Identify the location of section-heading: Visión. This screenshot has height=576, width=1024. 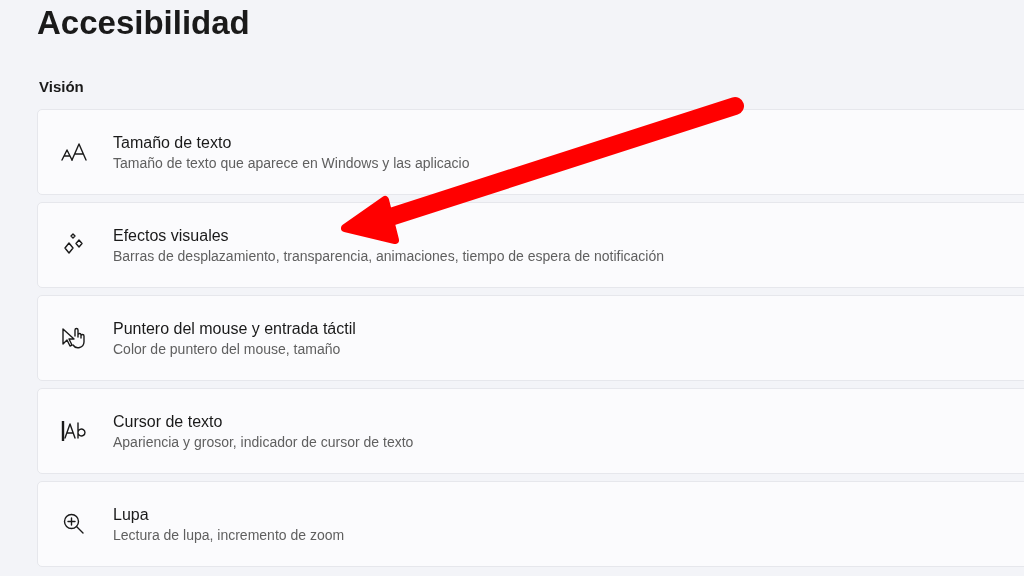
(61, 87).